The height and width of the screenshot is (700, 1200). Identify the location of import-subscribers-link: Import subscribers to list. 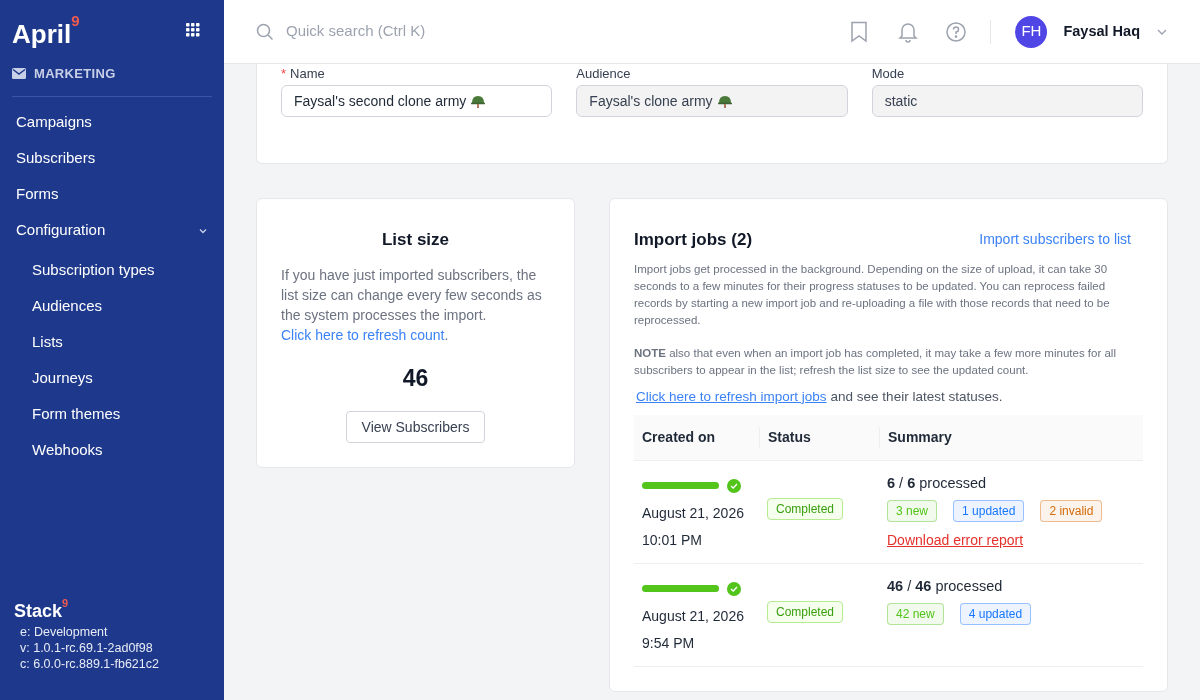
(1055, 240).